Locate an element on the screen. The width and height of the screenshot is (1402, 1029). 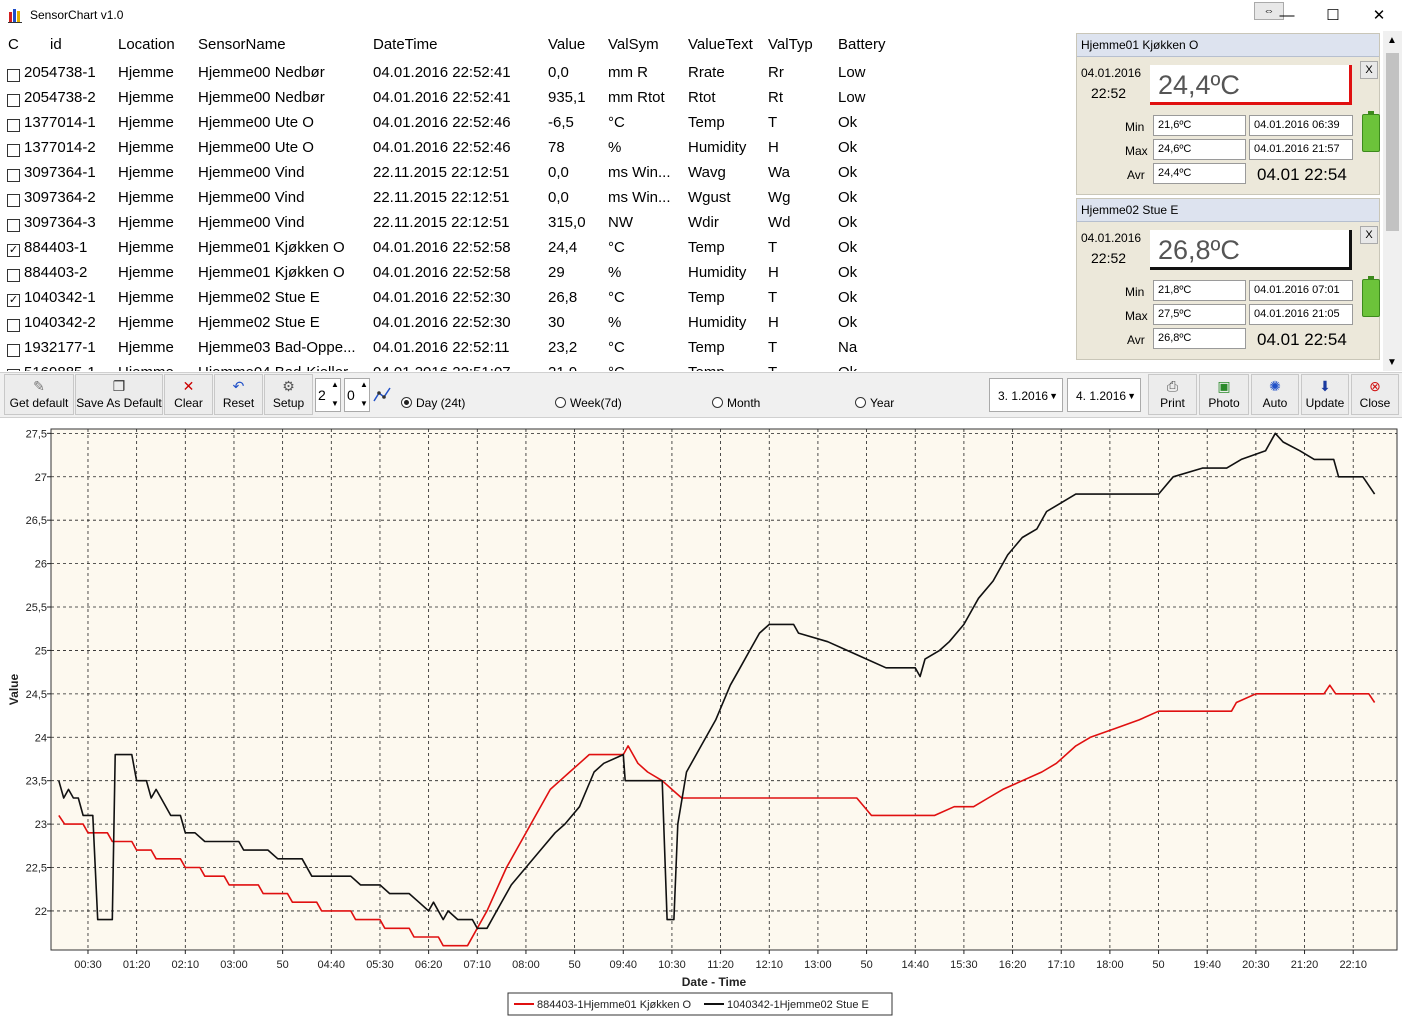
y-tick-label: 25,5 is located at coordinates (36, 608).